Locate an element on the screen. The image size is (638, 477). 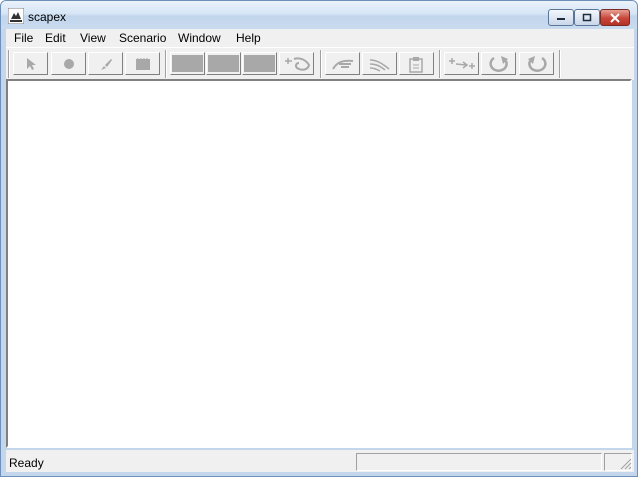
waves-tool-button is located at coordinates (379, 63).